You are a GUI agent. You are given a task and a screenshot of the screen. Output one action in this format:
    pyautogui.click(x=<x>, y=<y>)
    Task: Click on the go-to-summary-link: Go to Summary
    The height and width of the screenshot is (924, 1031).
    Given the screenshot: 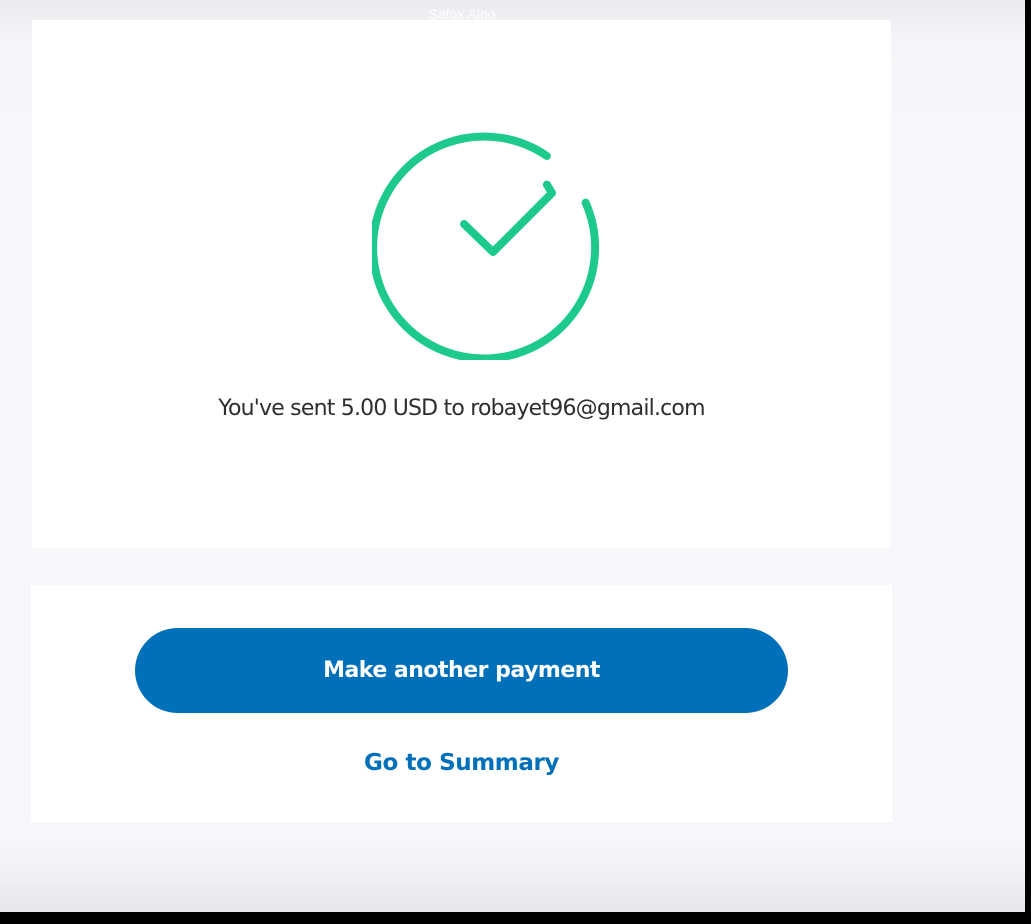 What is the action you would take?
    pyautogui.click(x=461, y=763)
    